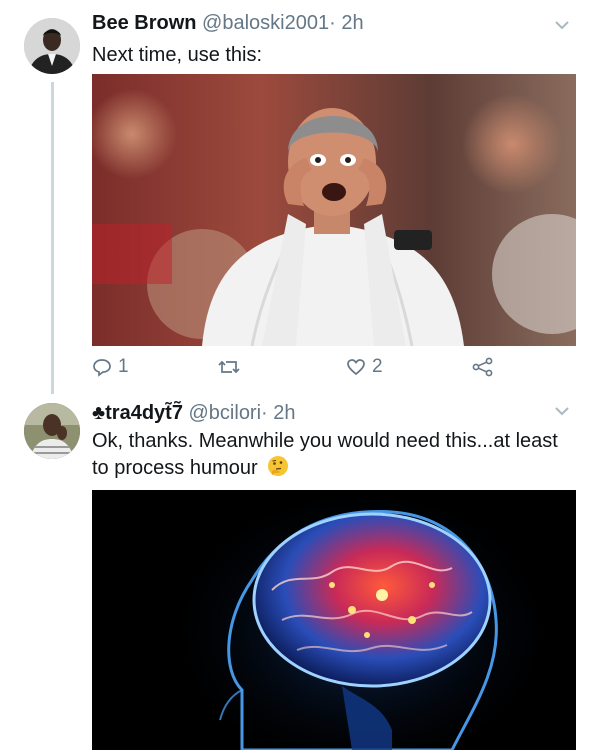 The height and width of the screenshot is (750, 600). I want to click on thread-line, so click(52, 238).